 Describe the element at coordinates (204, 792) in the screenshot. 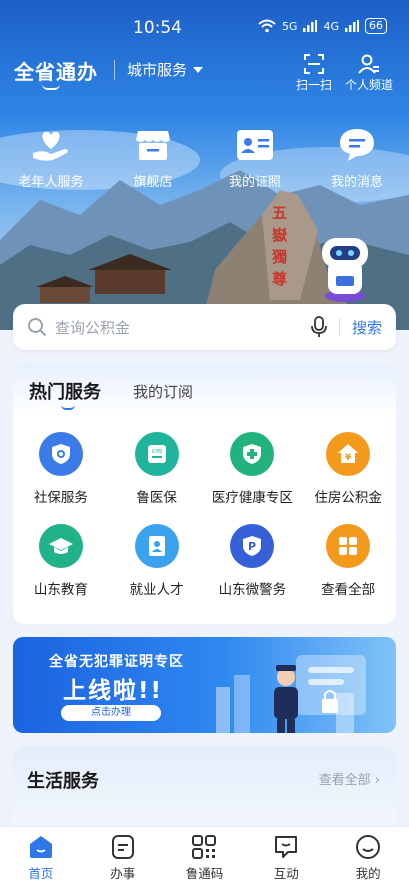

I see `life-services-section: 生活服务 查看全部 ›` at that location.